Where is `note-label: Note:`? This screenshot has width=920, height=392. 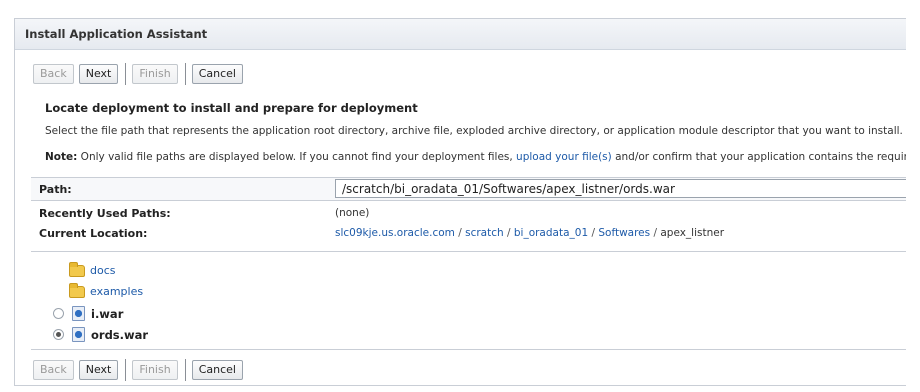
note-label: Note: is located at coordinates (61, 157).